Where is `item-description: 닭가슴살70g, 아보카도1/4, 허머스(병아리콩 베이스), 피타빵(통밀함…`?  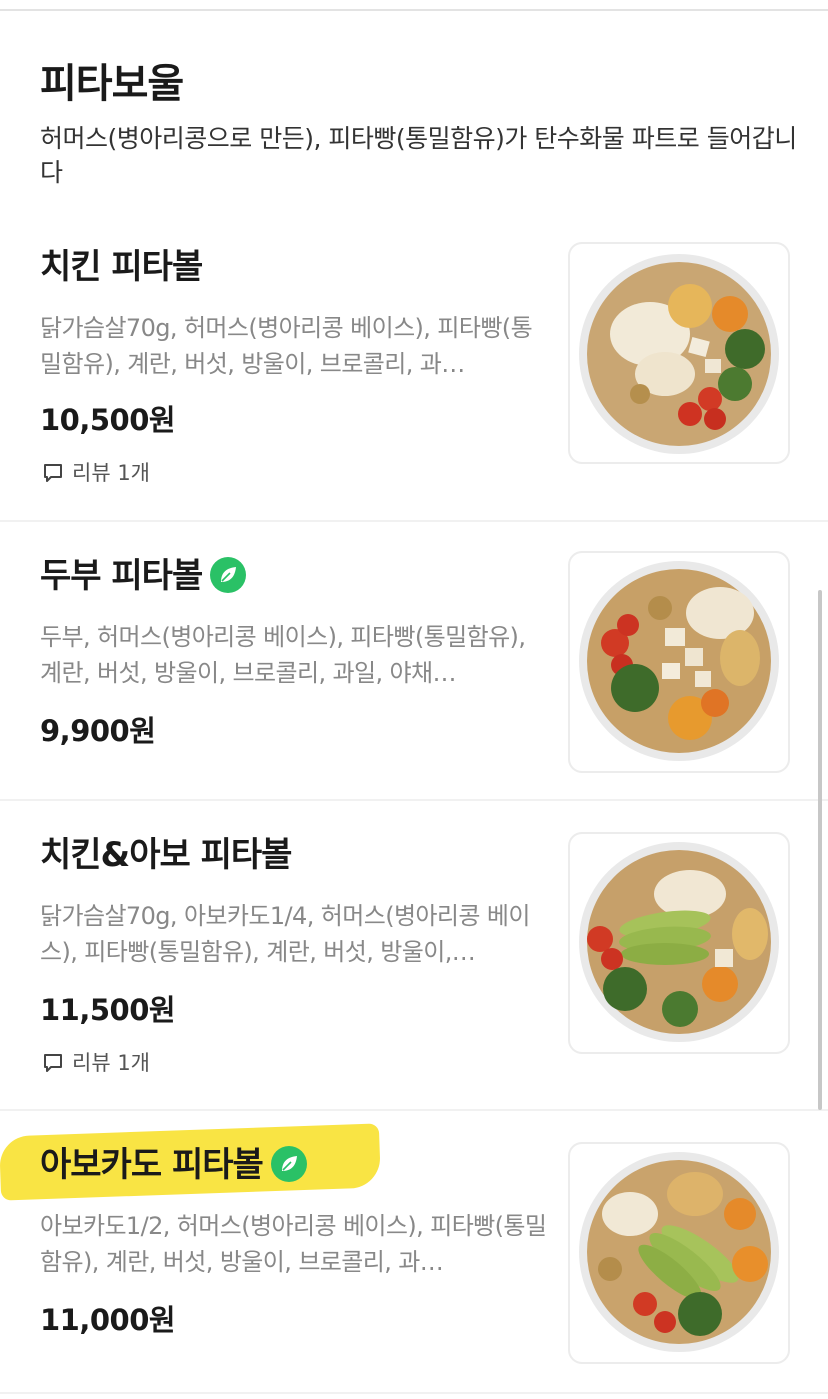 item-description: 닭가슴살70g, 아보카도1/4, 허머스(병아리콩 베이스), 피타빵(통밀함… is located at coordinates (285, 934).